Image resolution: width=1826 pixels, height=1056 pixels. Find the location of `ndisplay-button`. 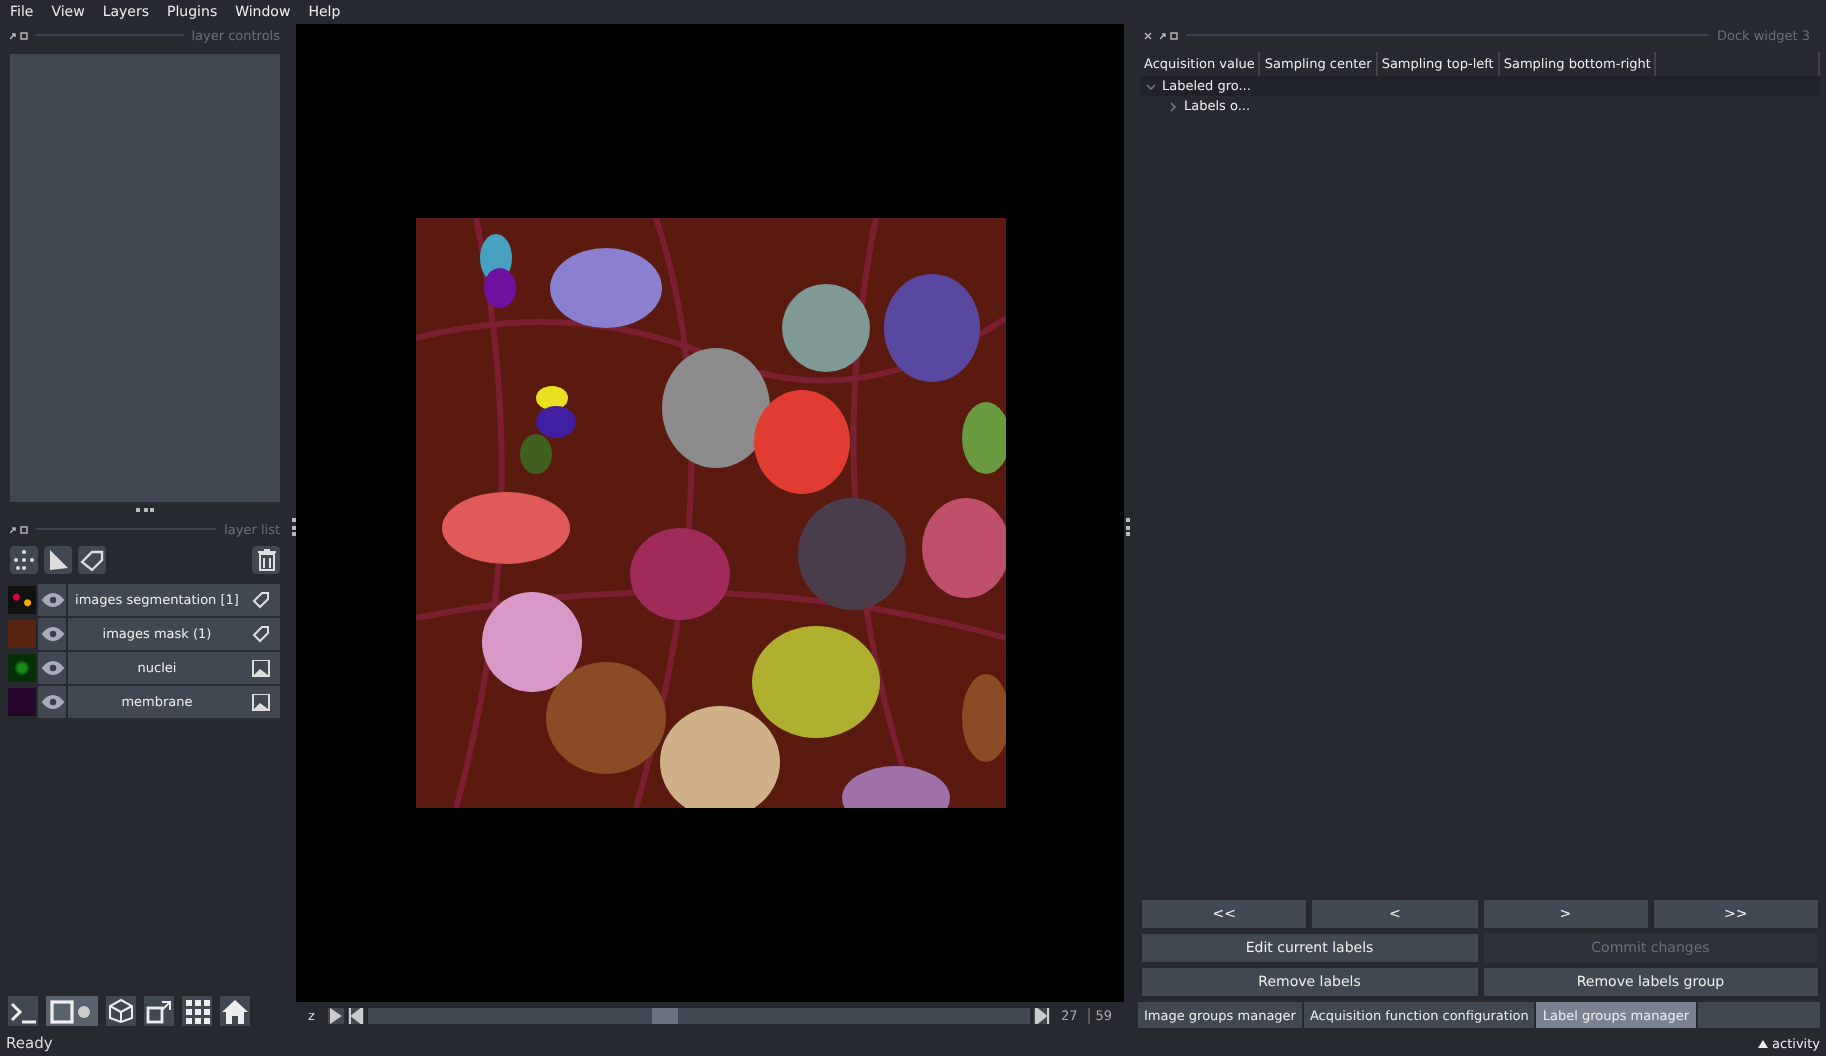

ndisplay-button is located at coordinates (72, 1011).